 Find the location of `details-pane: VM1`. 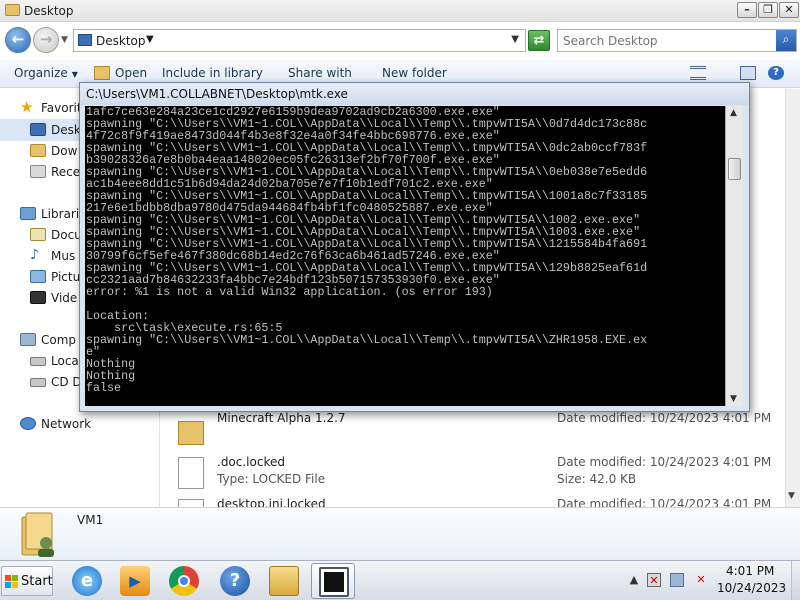

details-pane: VM1 is located at coordinates (400, 533).